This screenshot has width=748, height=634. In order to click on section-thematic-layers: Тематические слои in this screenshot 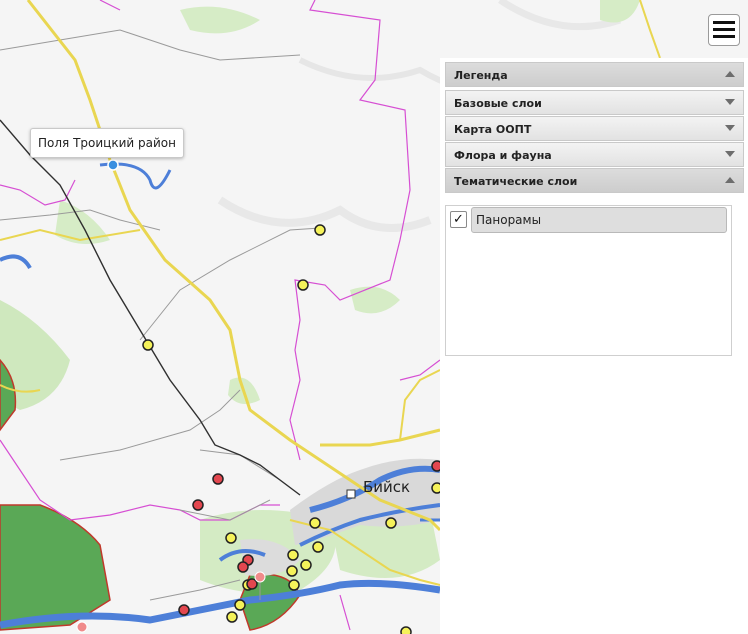, I will do `click(594, 180)`.